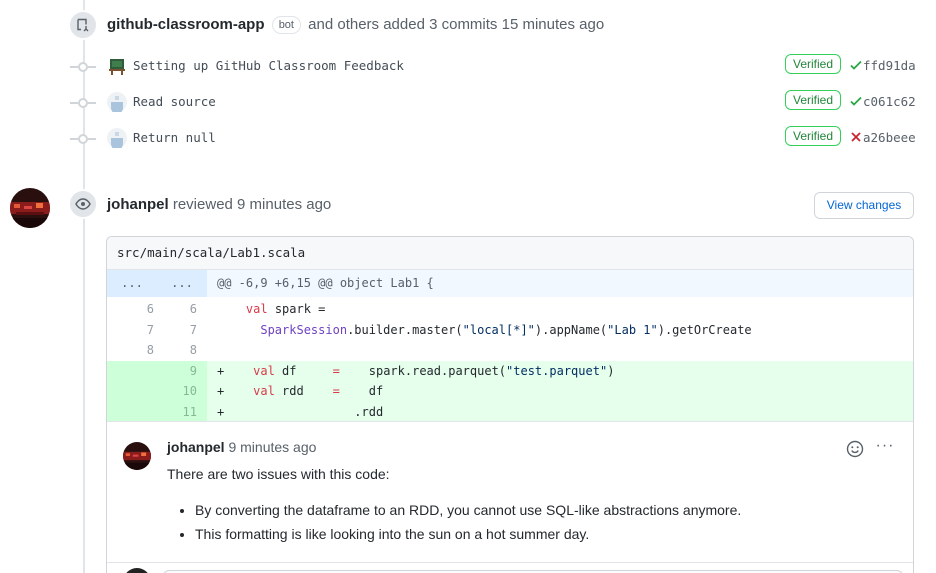  What do you see at coordinates (510, 350) in the screenshot?
I see `diff-line: 8 8` at bounding box center [510, 350].